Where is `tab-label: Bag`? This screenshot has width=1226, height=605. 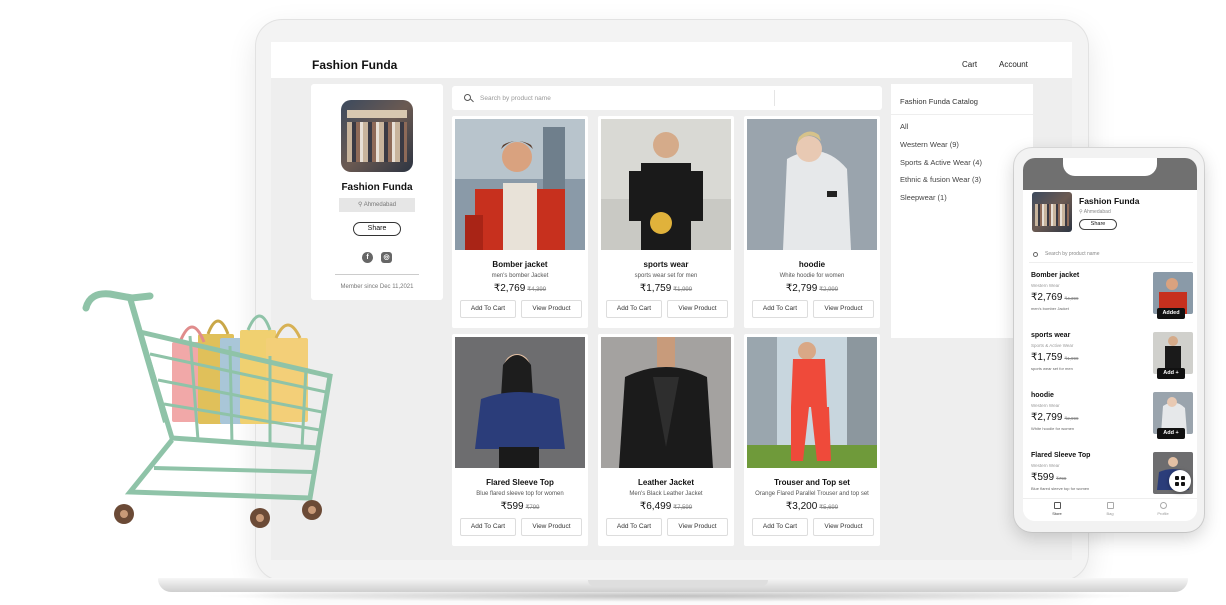 tab-label: Bag is located at coordinates (1110, 513).